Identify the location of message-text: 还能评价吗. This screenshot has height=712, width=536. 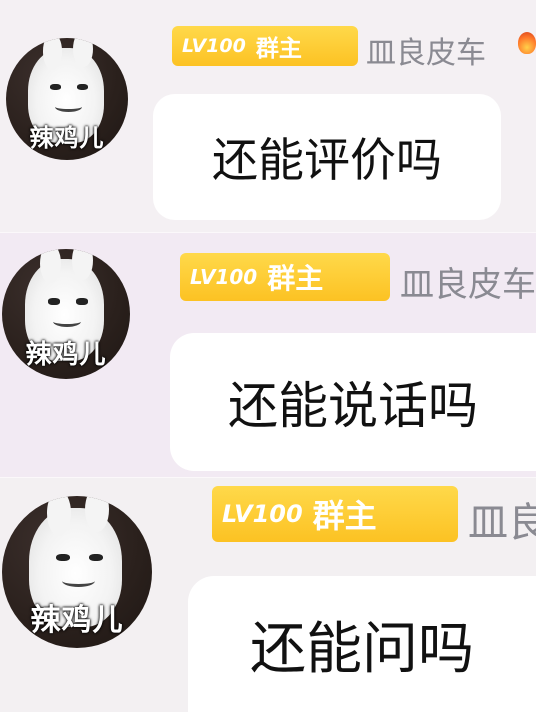
(327, 160).